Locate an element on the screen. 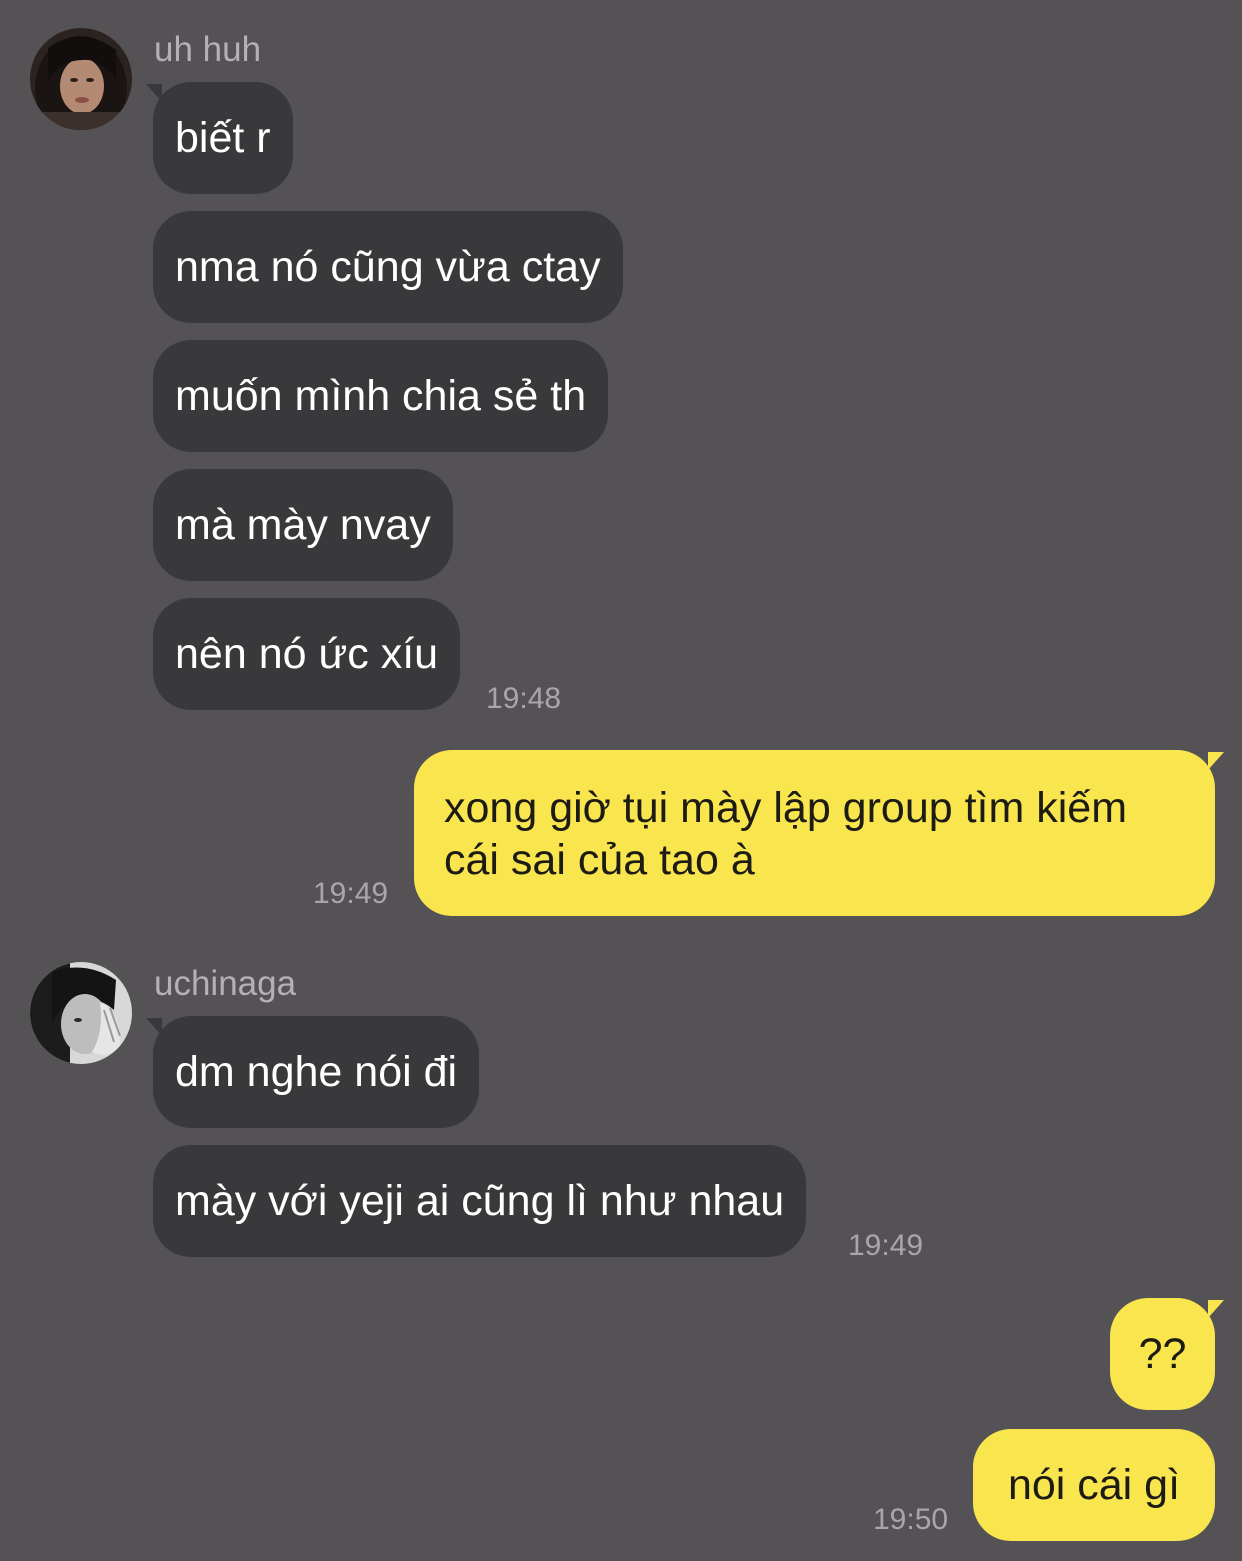 This screenshot has width=1242, height=1561. message-text: nên nó ức xíu is located at coordinates (307, 654).